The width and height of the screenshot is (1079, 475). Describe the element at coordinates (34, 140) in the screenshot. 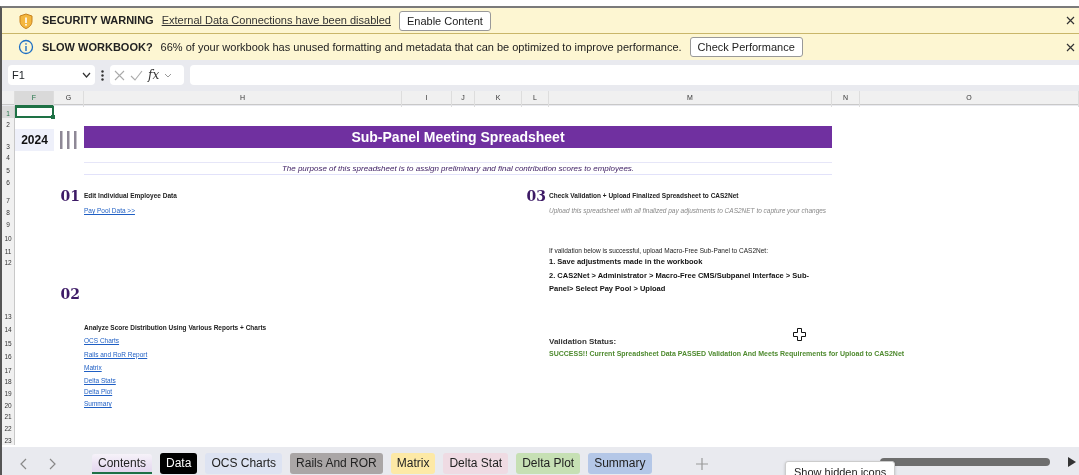

I see `year-label: 2024` at that location.